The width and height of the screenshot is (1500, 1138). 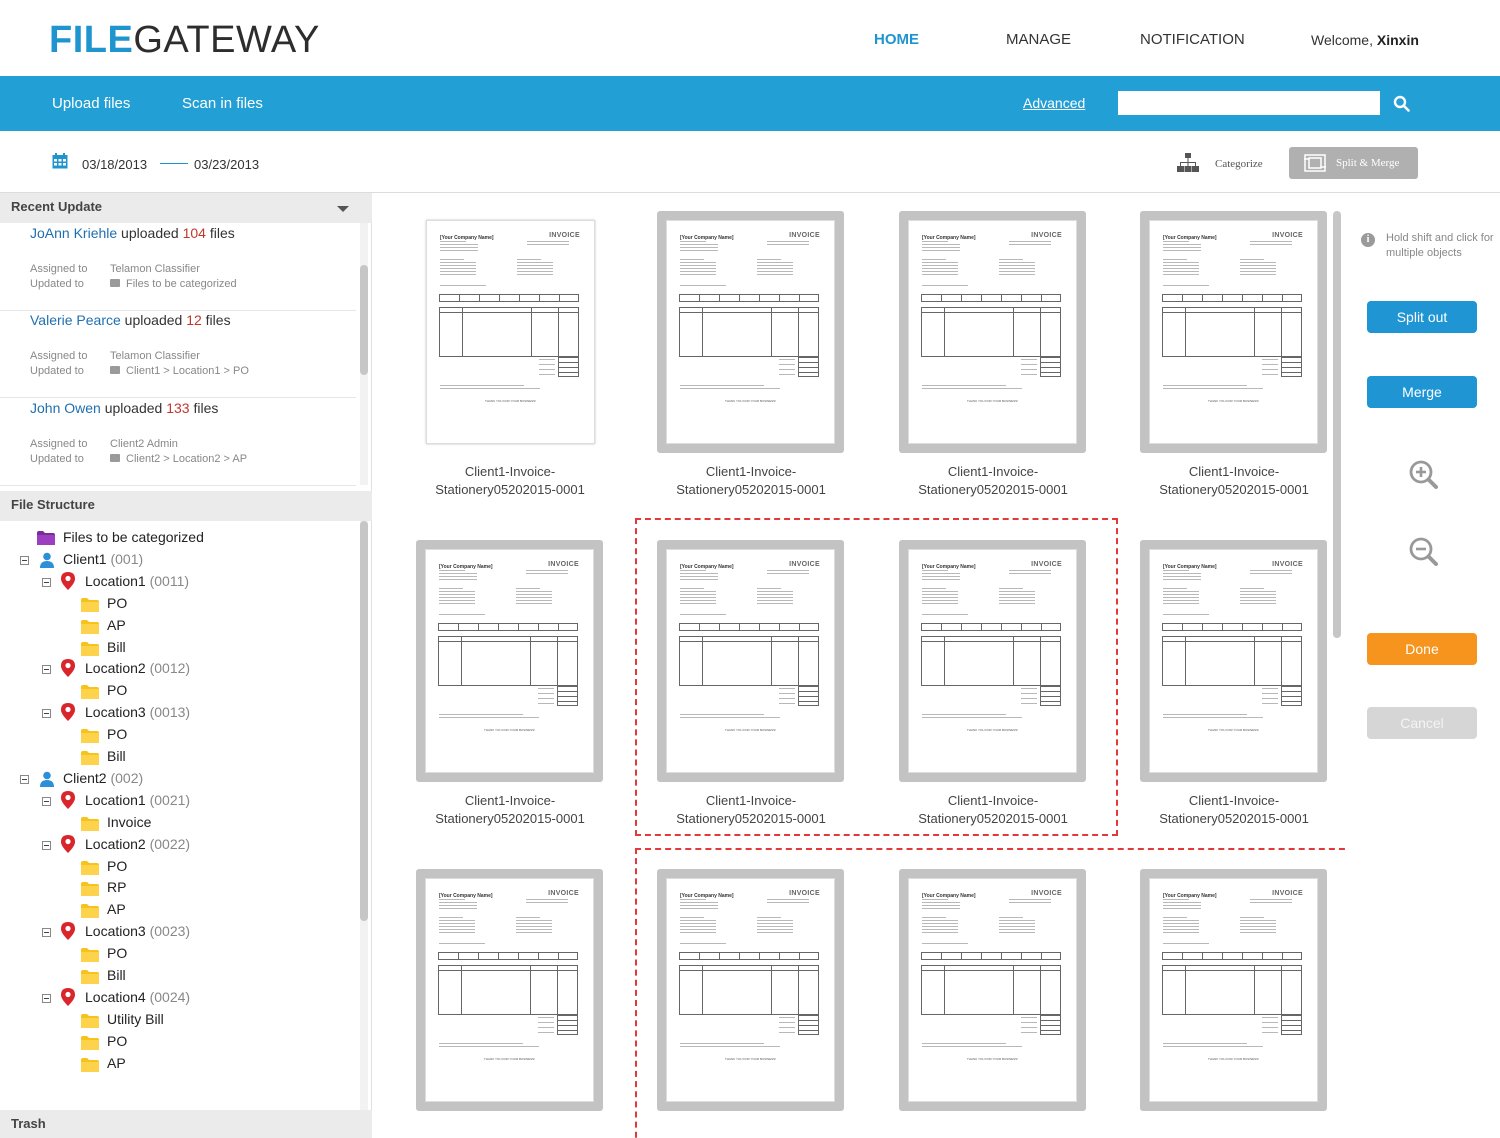 I want to click on nav-notification: NOTIFICATION, so click(x=1192, y=39).